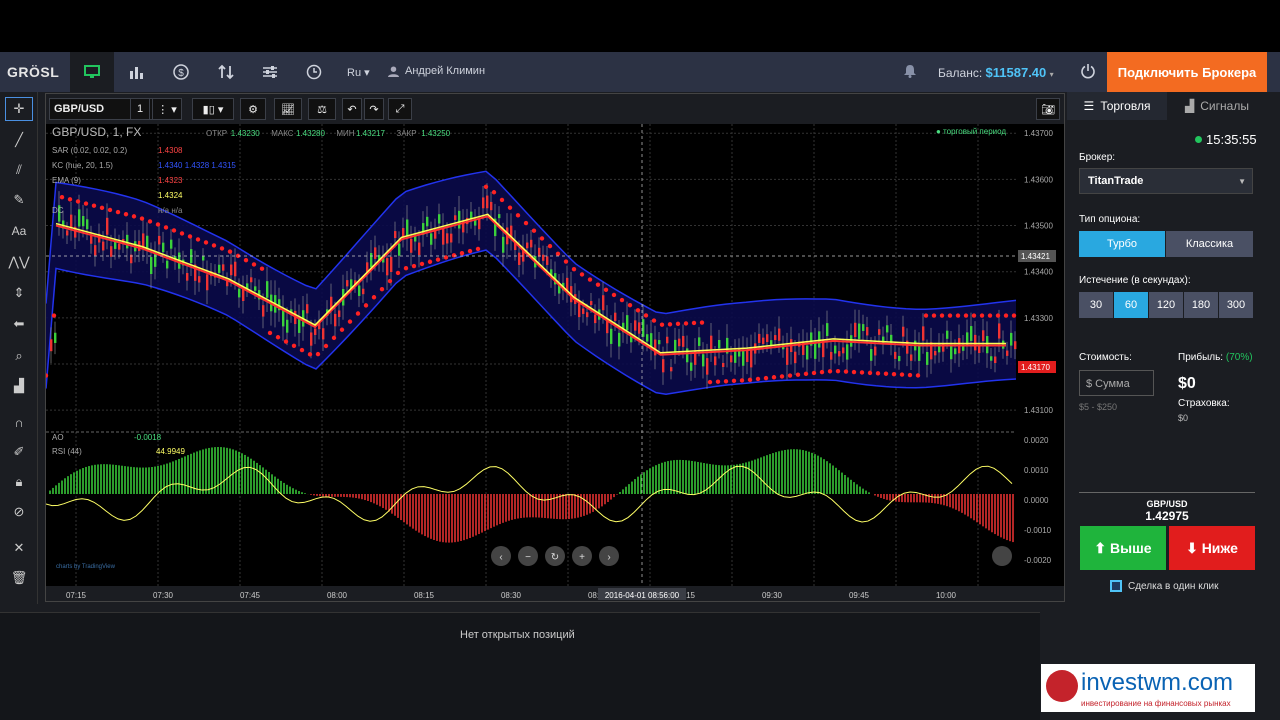 Image resolution: width=1280 pixels, height=720 pixels. Describe the element at coordinates (19, 324) in the screenshot. I see `arrow-left-tool-icon: ⬅` at that location.